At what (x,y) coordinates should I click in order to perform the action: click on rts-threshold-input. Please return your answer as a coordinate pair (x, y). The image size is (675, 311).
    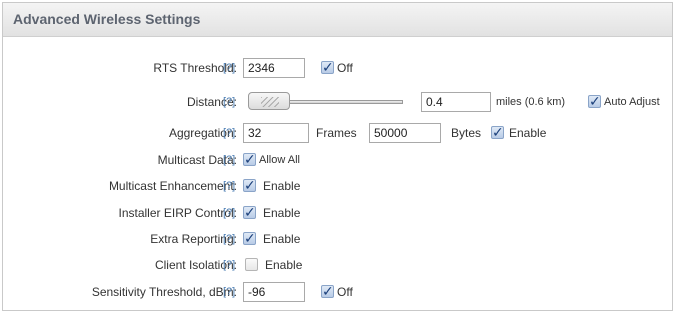
    Looking at the image, I should click on (274, 68).